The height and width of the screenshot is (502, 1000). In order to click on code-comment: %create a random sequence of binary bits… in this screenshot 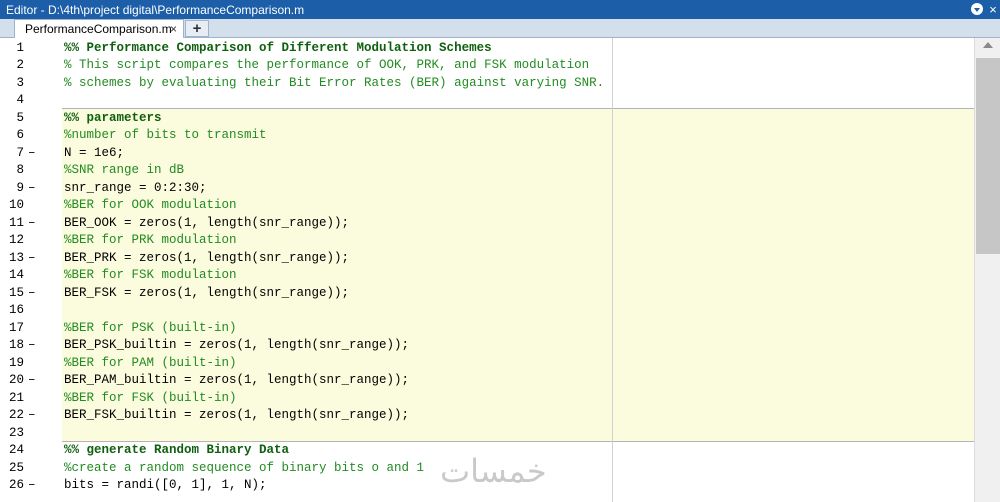, I will do `click(244, 467)`.